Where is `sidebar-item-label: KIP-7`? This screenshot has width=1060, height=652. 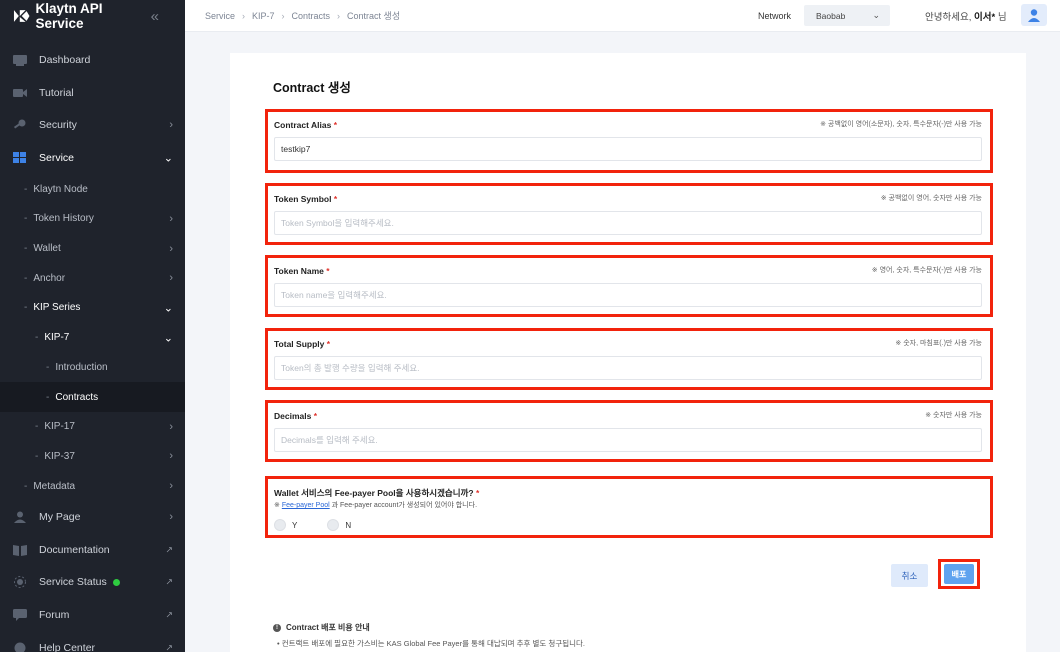 sidebar-item-label: KIP-7 is located at coordinates (57, 338).